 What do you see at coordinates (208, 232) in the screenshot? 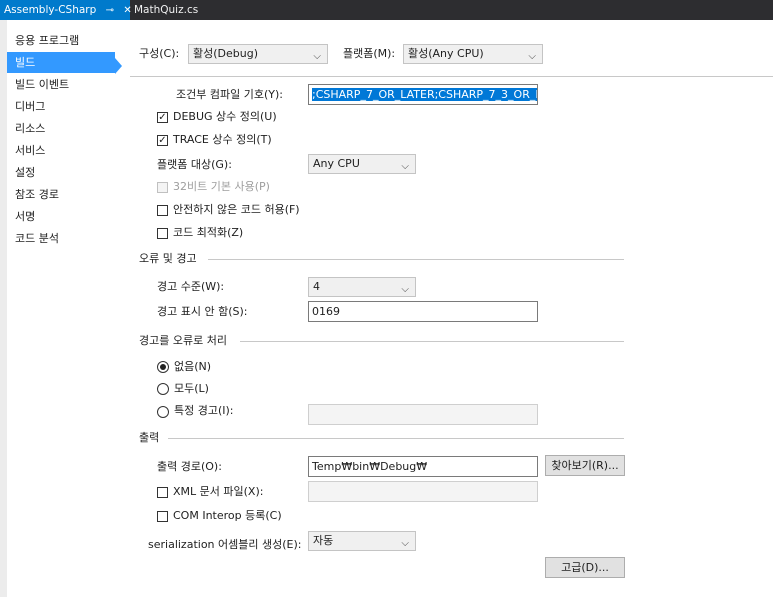
I see `optimize-label: 코드 최적화(Z)` at bounding box center [208, 232].